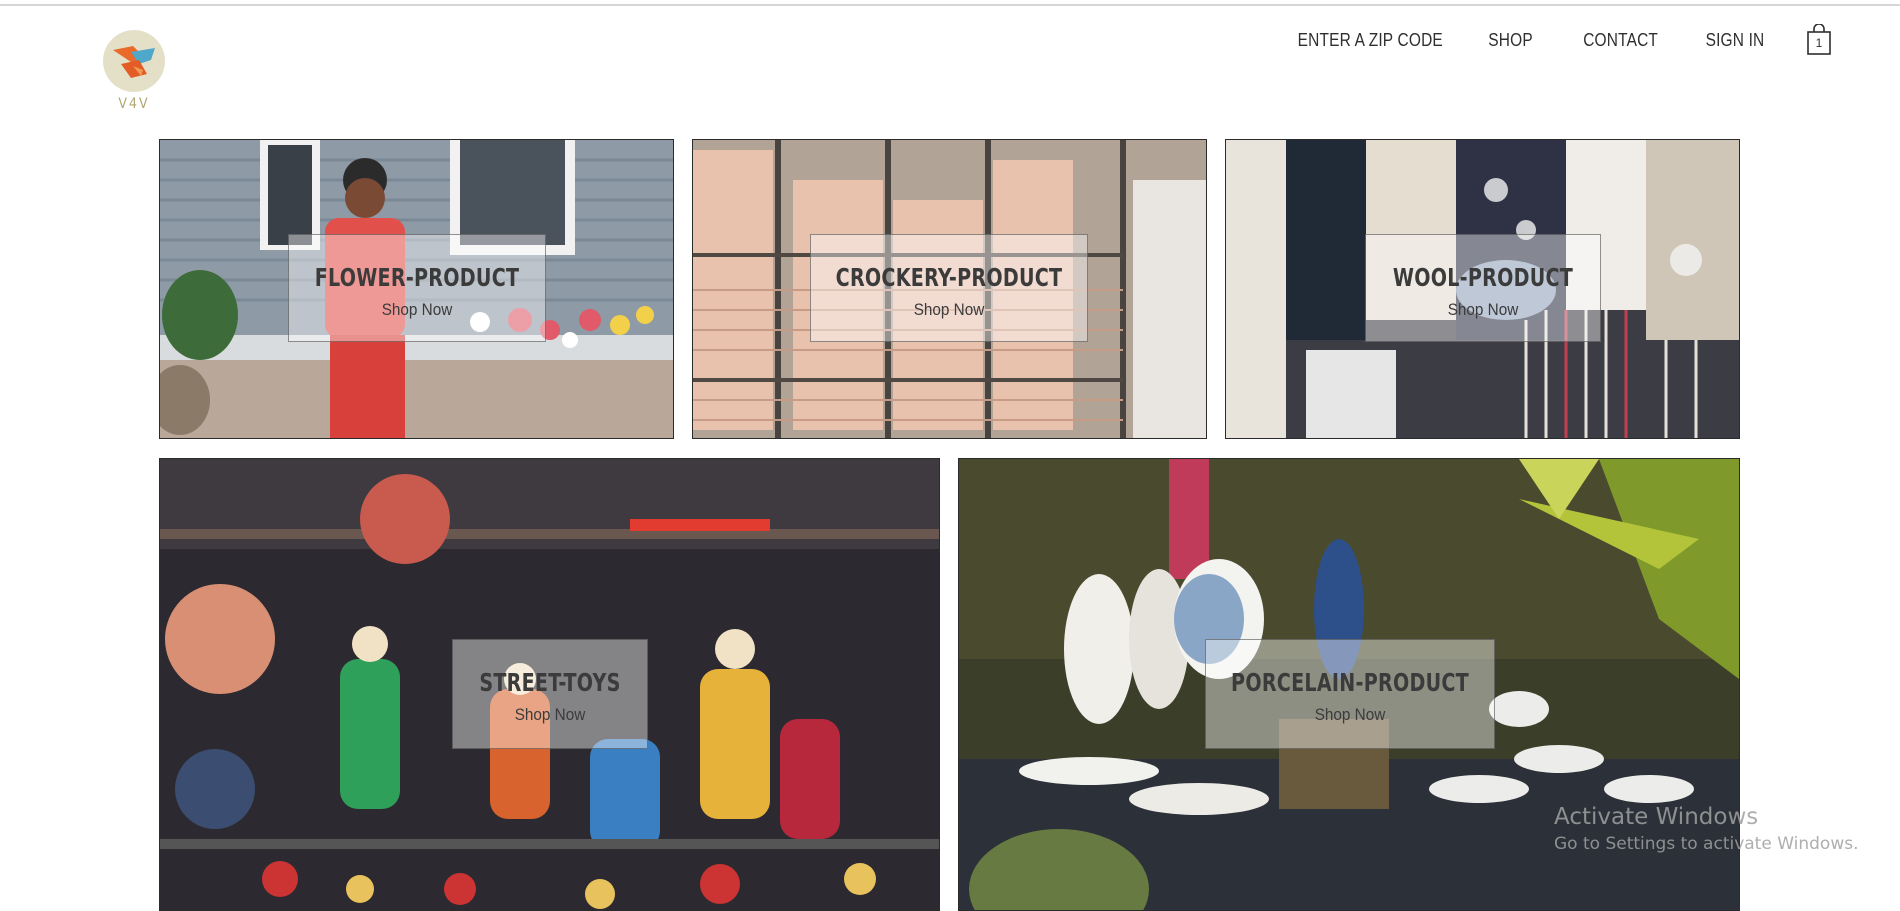 The image size is (1900, 911). I want to click on nav-contact: CONTACT, so click(1620, 40).